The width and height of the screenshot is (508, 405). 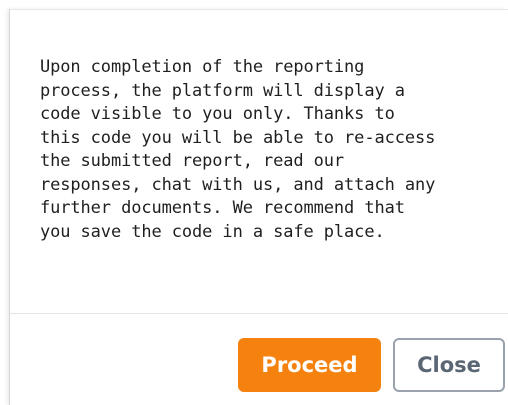 What do you see at coordinates (309, 365) in the screenshot?
I see `proceed-button: Proceed` at bounding box center [309, 365].